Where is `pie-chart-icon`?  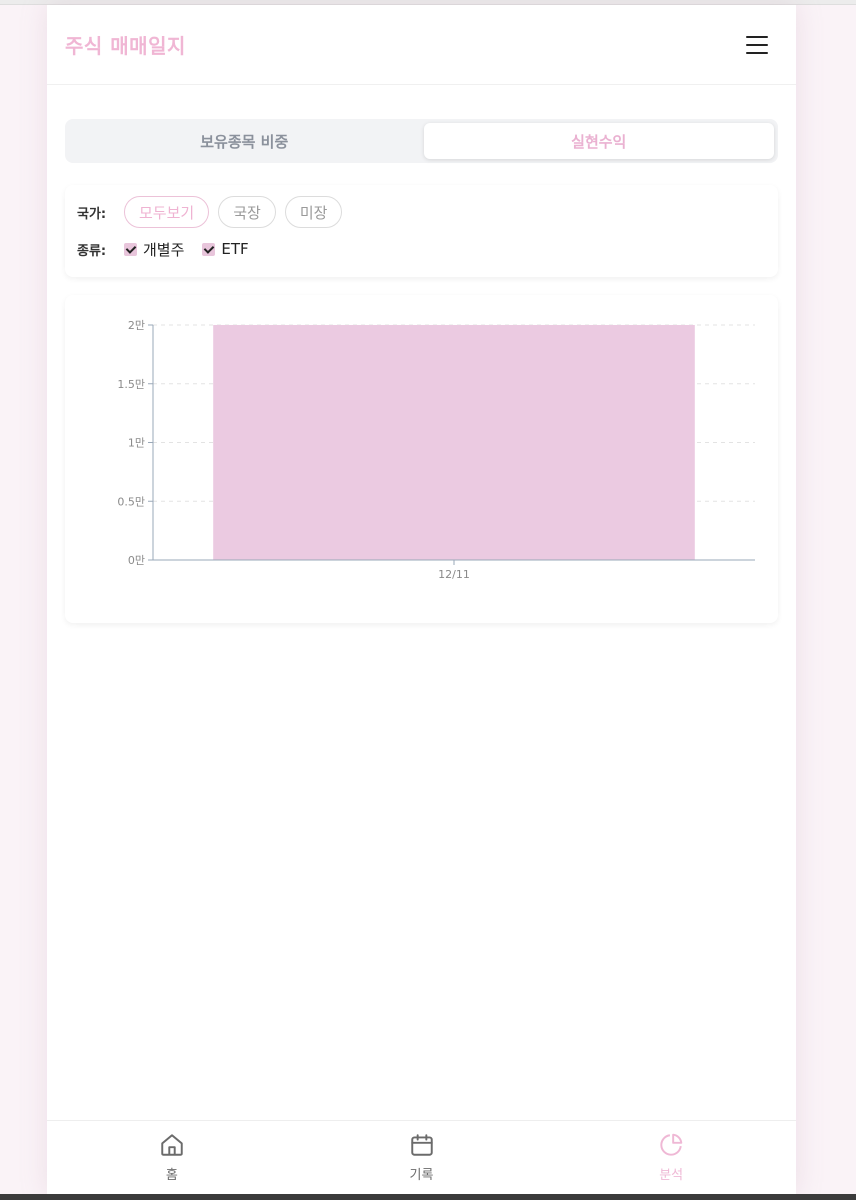 pie-chart-icon is located at coordinates (671, 1144).